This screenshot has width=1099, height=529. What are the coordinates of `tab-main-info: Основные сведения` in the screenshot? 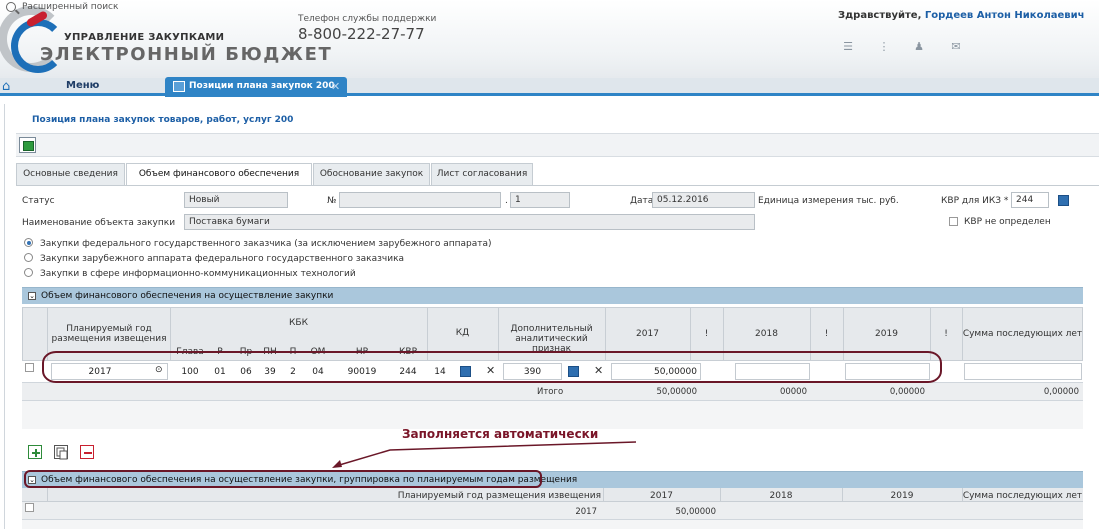 It's located at (70, 174).